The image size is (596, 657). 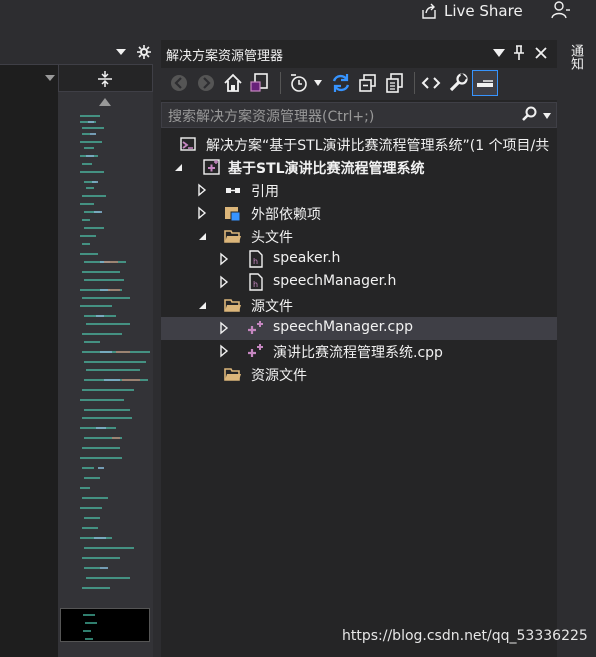 I want to click on tree-item-label: 解决方案“基于STL演讲比赛流程管理系统”(1 个项目/共, so click(x=378, y=146).